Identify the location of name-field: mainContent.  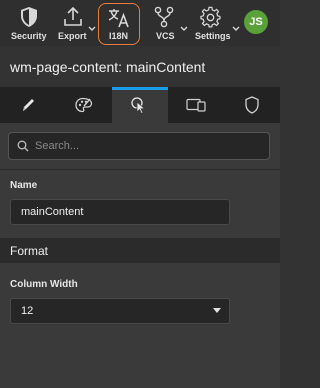
(120, 212).